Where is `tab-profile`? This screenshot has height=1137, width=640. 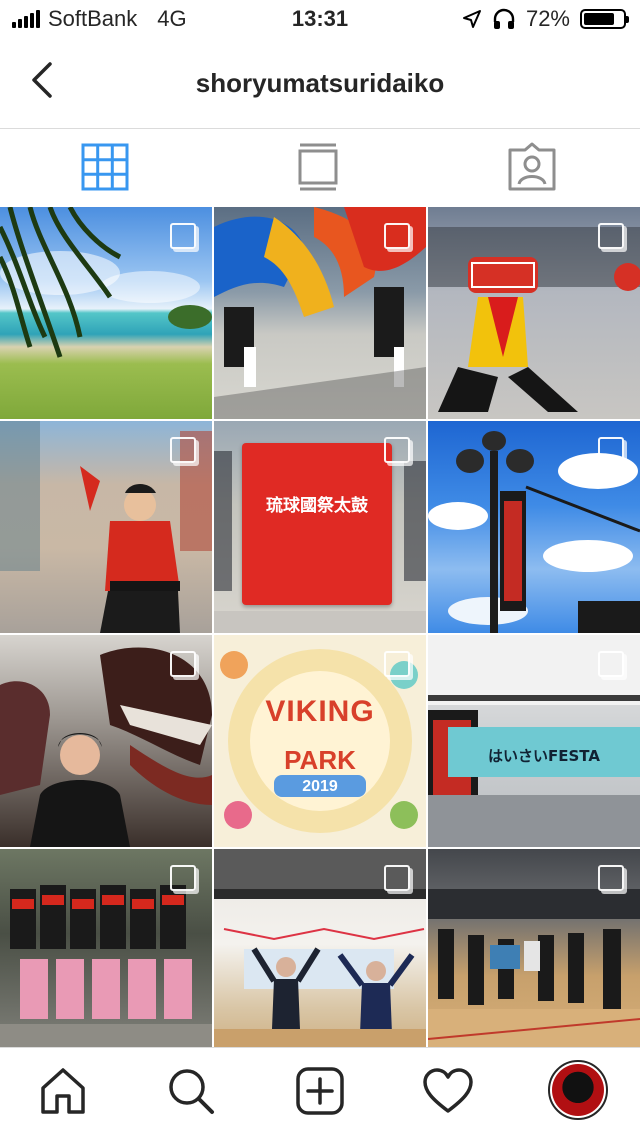 tab-profile is located at coordinates (578, 1090).